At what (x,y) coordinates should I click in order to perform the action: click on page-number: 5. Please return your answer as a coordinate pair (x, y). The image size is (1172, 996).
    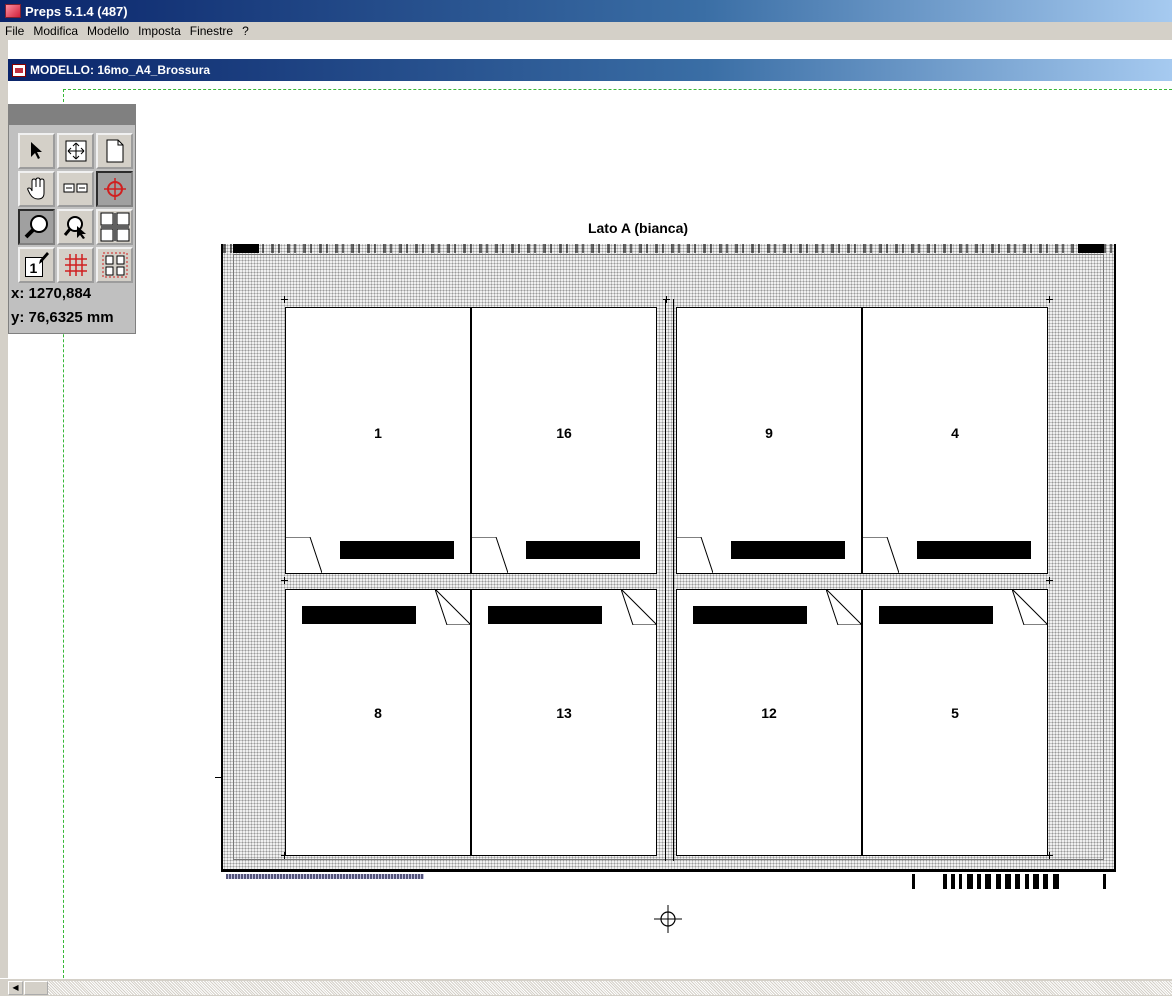
    Looking at the image, I should click on (955, 713).